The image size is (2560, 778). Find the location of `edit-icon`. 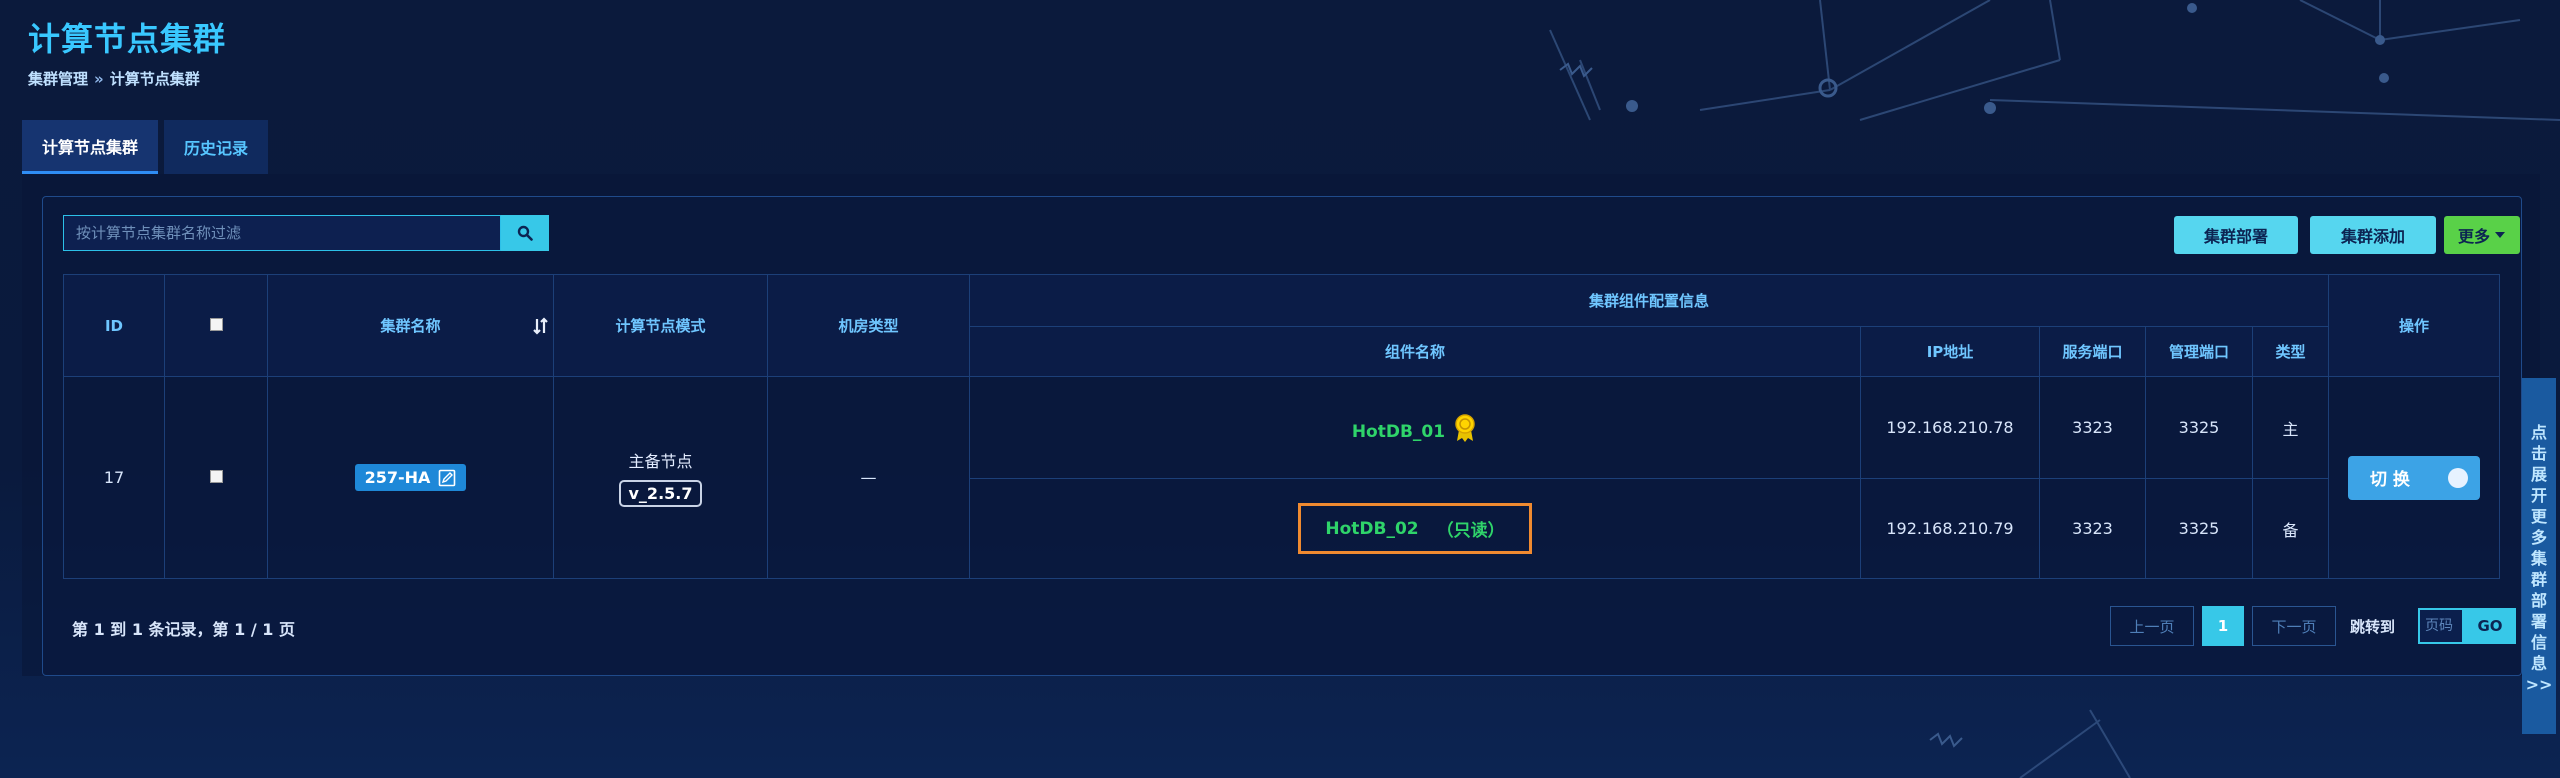

edit-icon is located at coordinates (447, 478).